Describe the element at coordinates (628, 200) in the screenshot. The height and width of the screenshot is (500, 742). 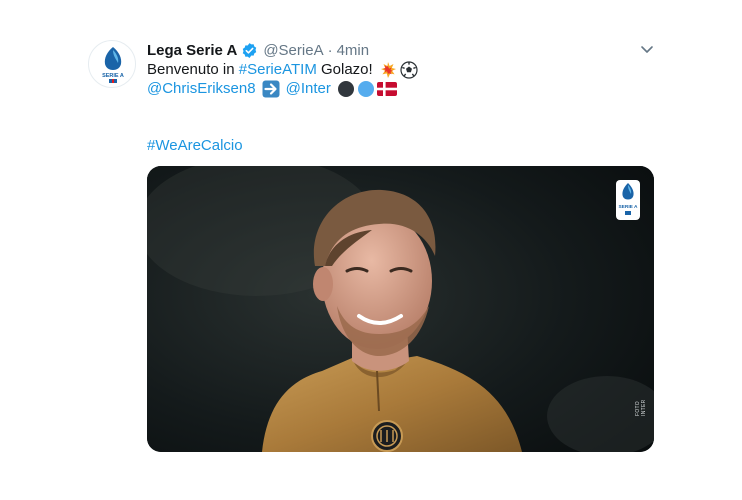
I see `serie-a-badge-icon: SERIE A` at that location.